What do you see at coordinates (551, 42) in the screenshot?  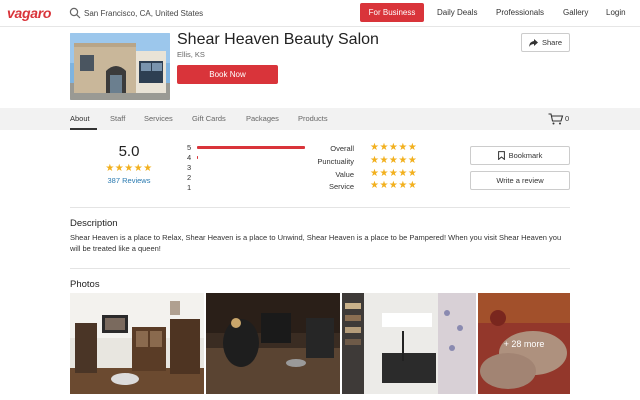 I see `share-button-label: Share` at bounding box center [551, 42].